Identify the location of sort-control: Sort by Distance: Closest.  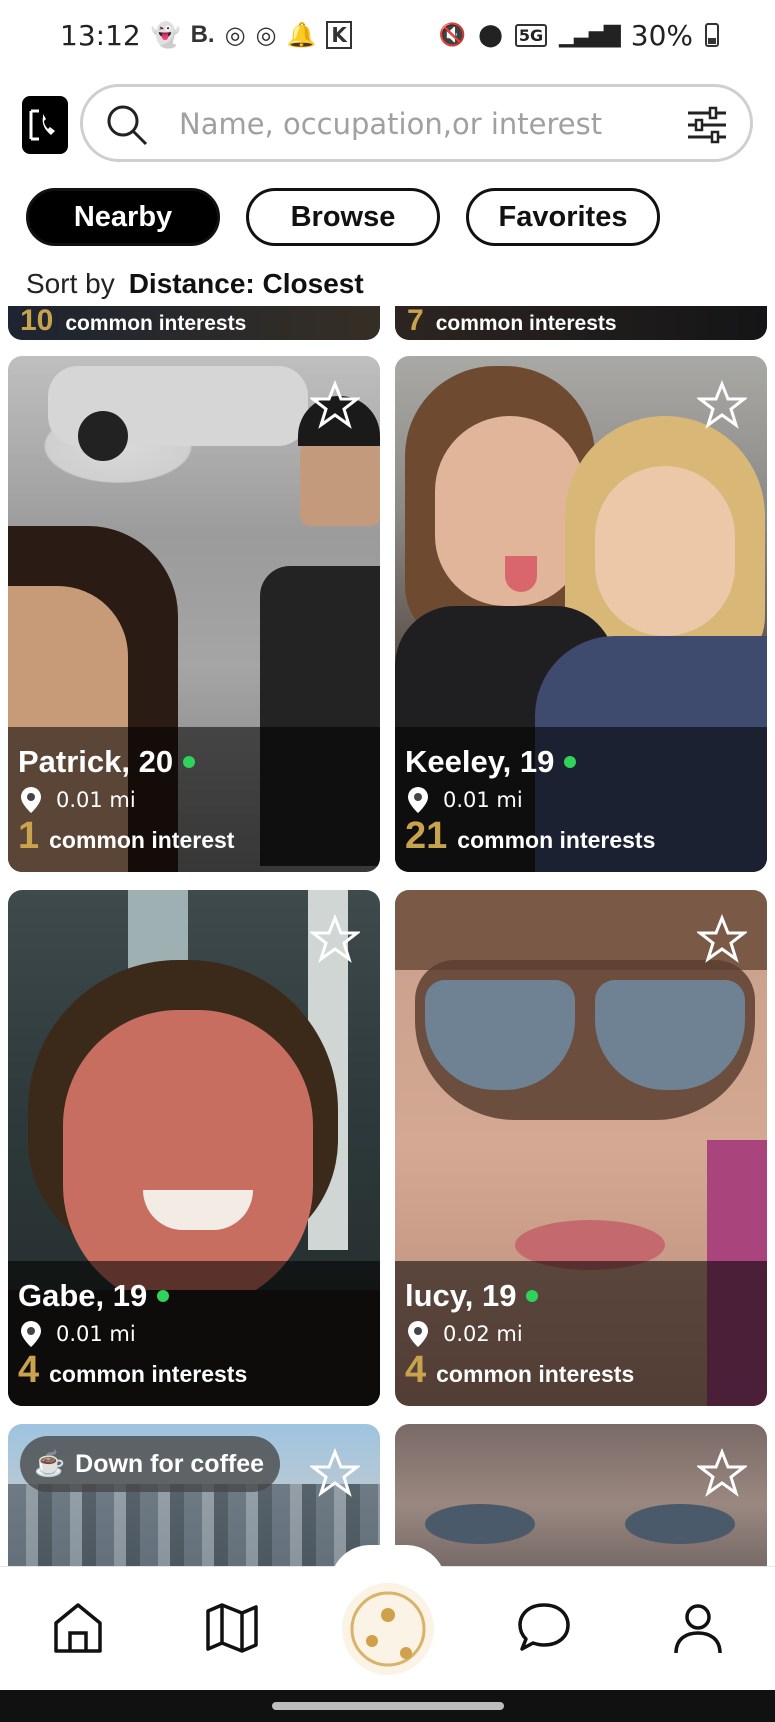
(195, 284).